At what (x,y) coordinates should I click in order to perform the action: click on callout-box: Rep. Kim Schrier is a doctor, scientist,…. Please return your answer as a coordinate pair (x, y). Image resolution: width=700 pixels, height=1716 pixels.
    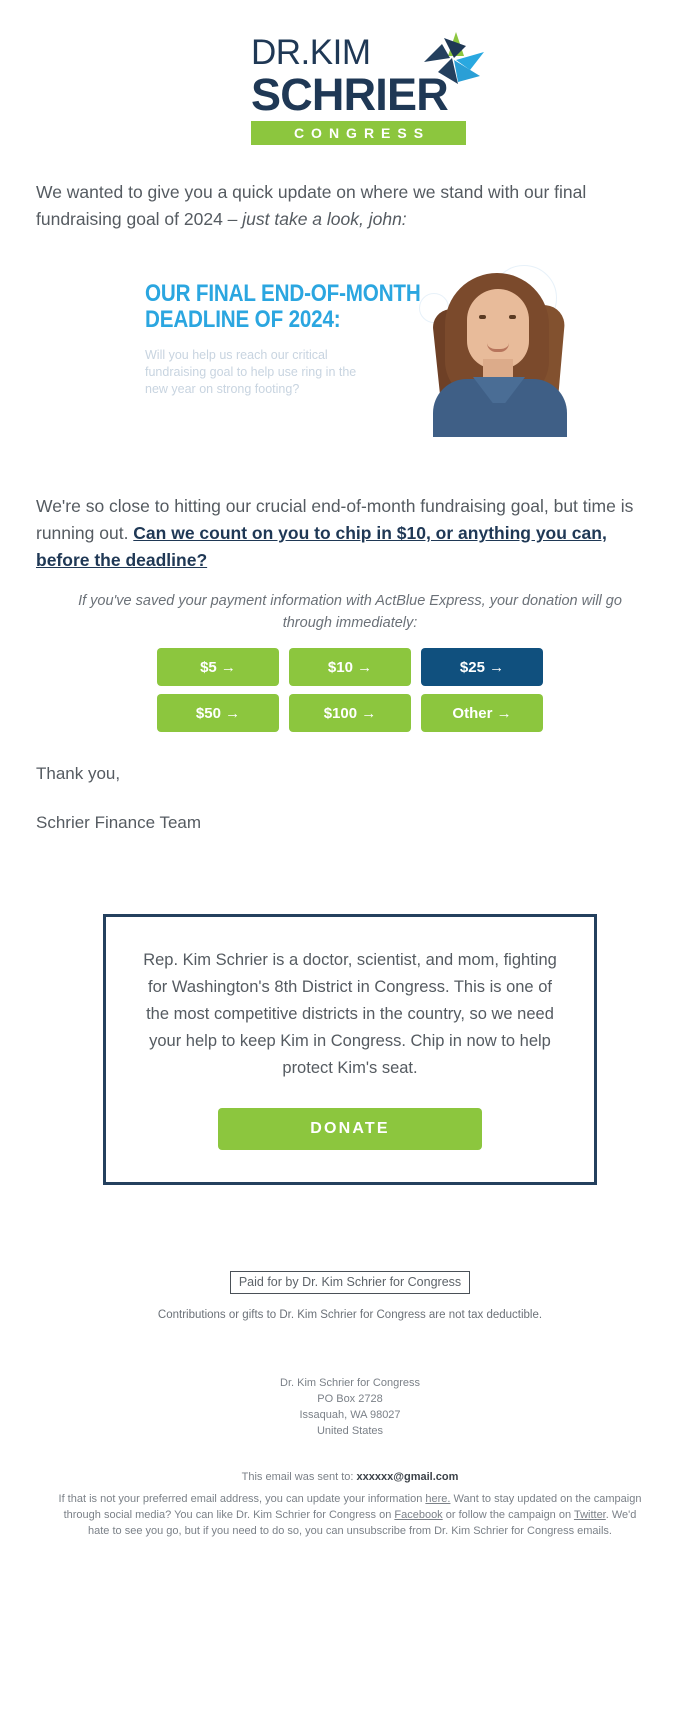
    Looking at the image, I should click on (350, 1049).